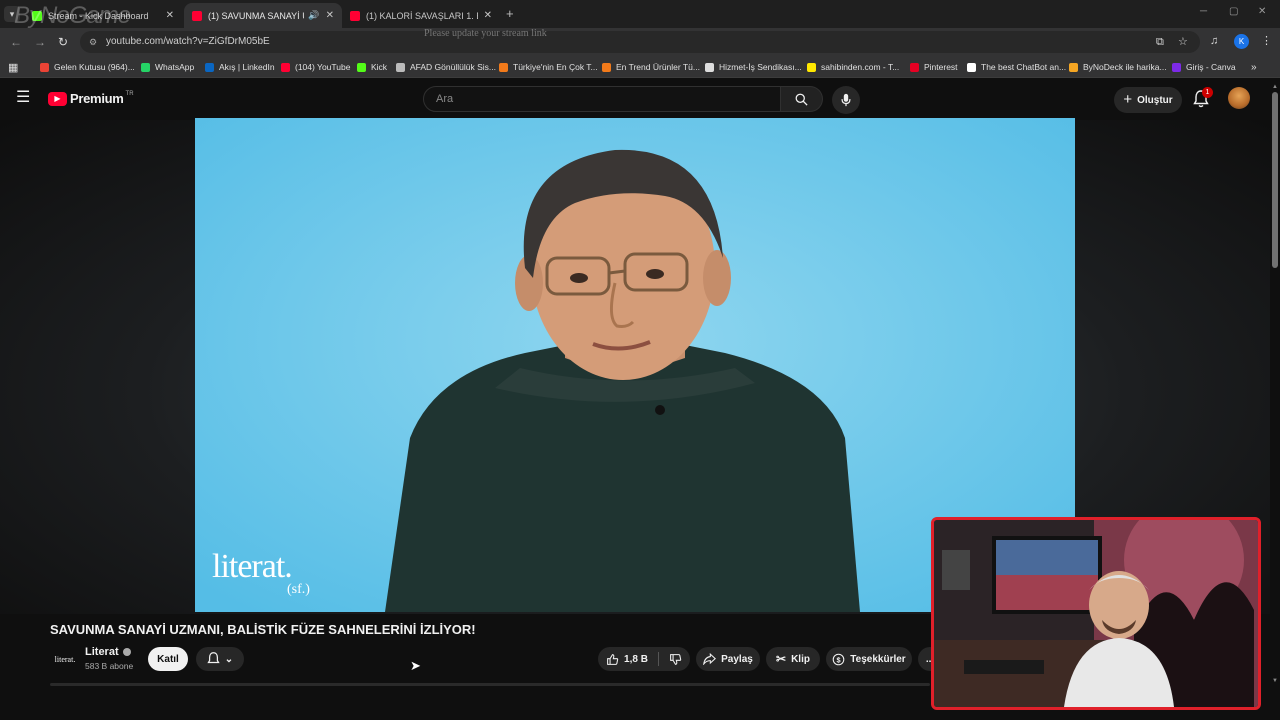  What do you see at coordinates (1275, 681) in the screenshot?
I see `scroll-down-icon: ▼` at bounding box center [1275, 681].